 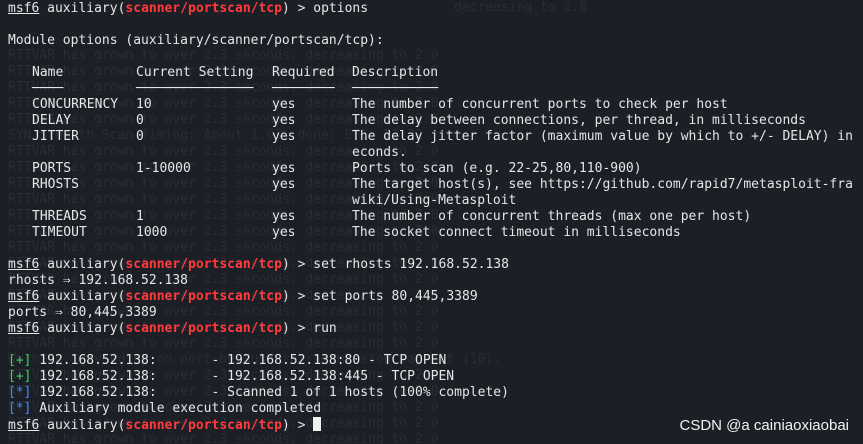 I want to click on option-value: 10, so click(x=144, y=104).